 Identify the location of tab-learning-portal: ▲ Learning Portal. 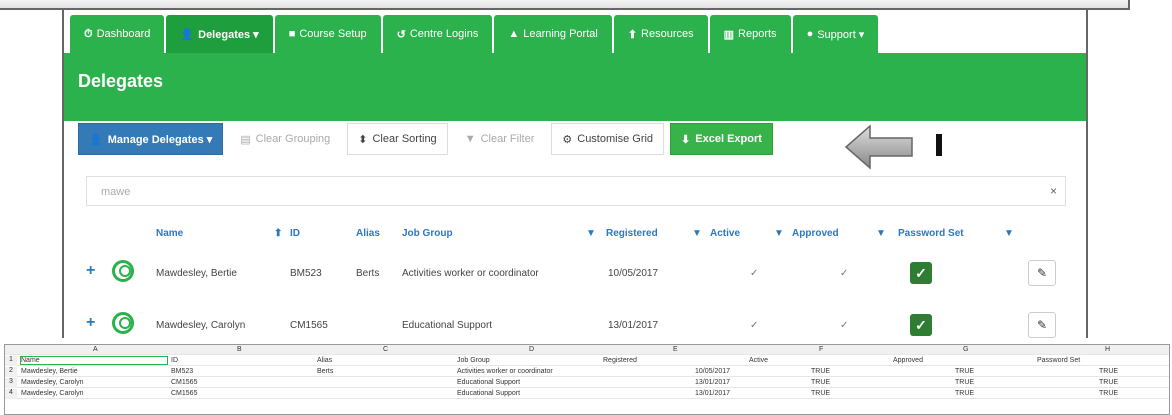
(553, 34).